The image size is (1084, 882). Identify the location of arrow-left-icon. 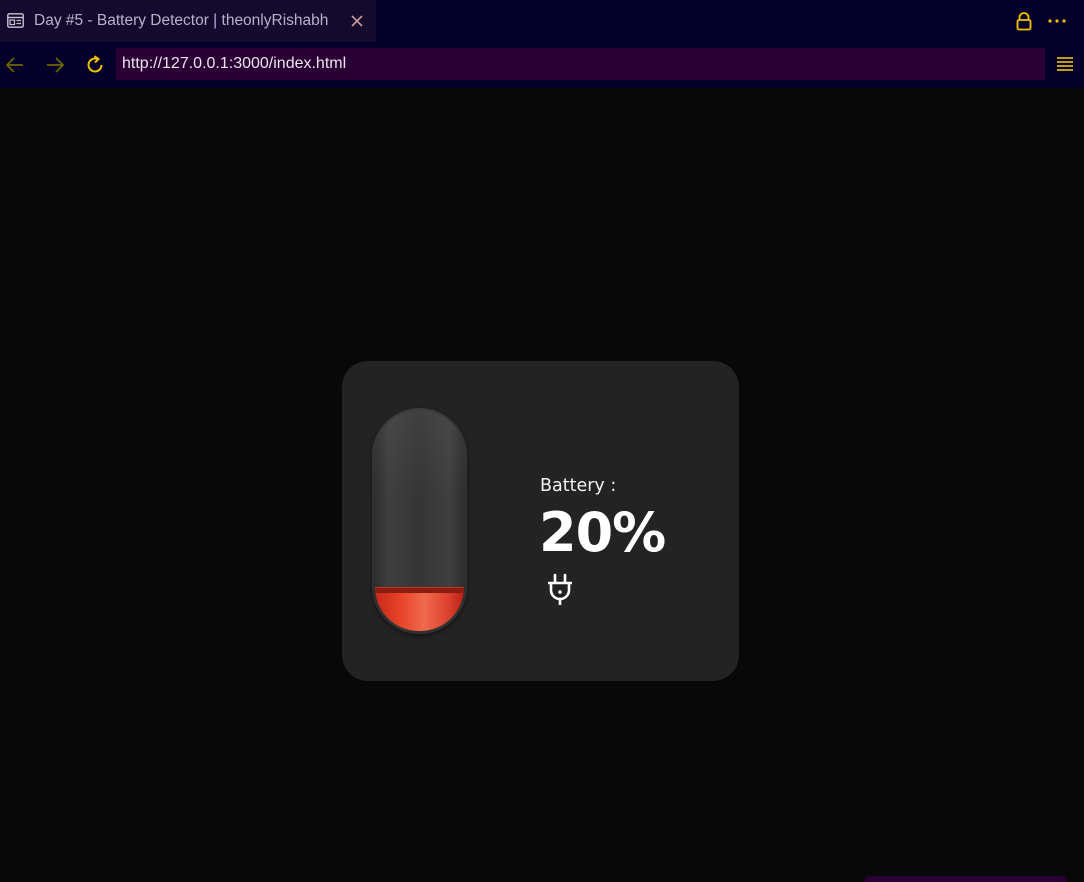
(15, 65).